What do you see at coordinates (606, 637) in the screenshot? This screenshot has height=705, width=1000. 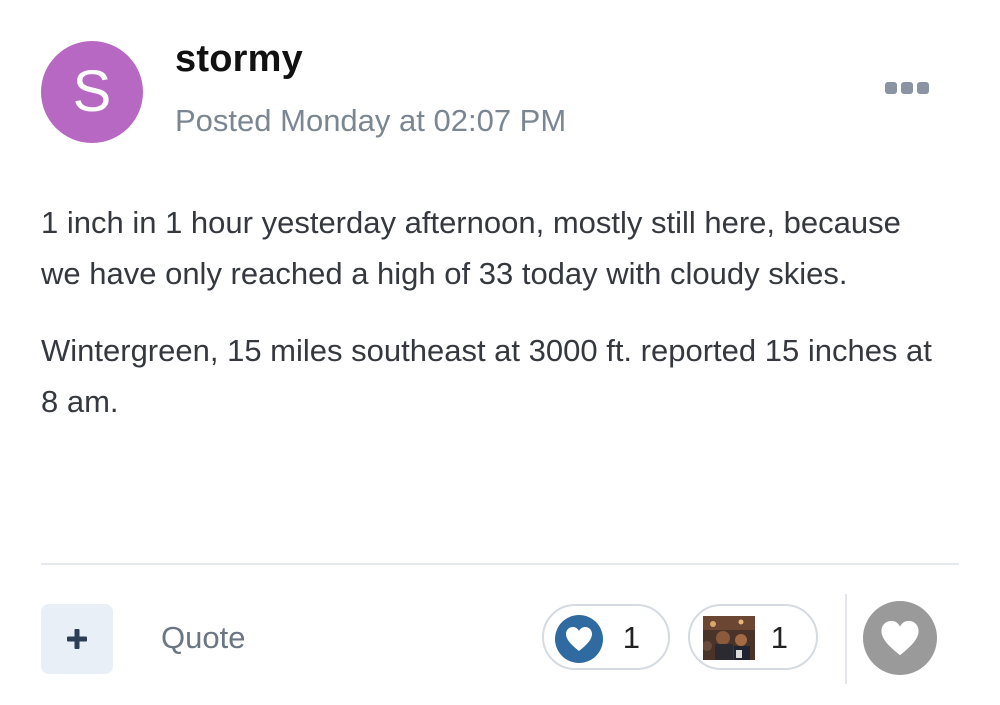 I see `reaction-like: 1` at bounding box center [606, 637].